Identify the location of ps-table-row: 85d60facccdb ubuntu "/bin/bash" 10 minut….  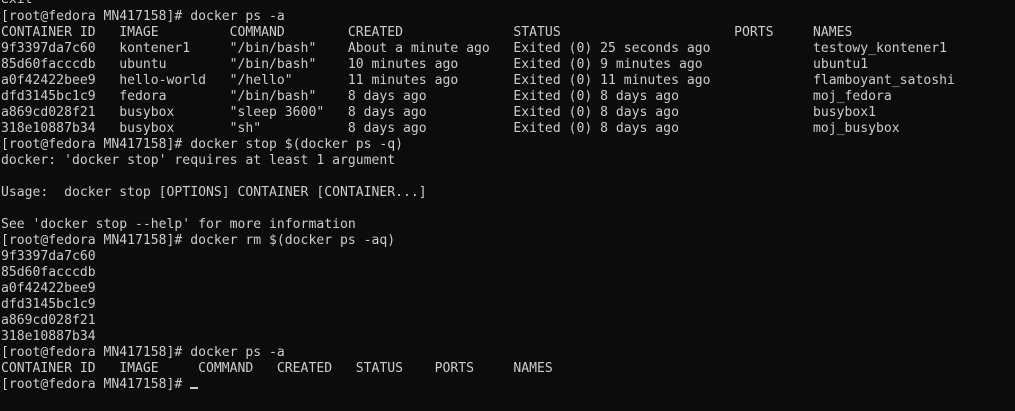
(435, 64).